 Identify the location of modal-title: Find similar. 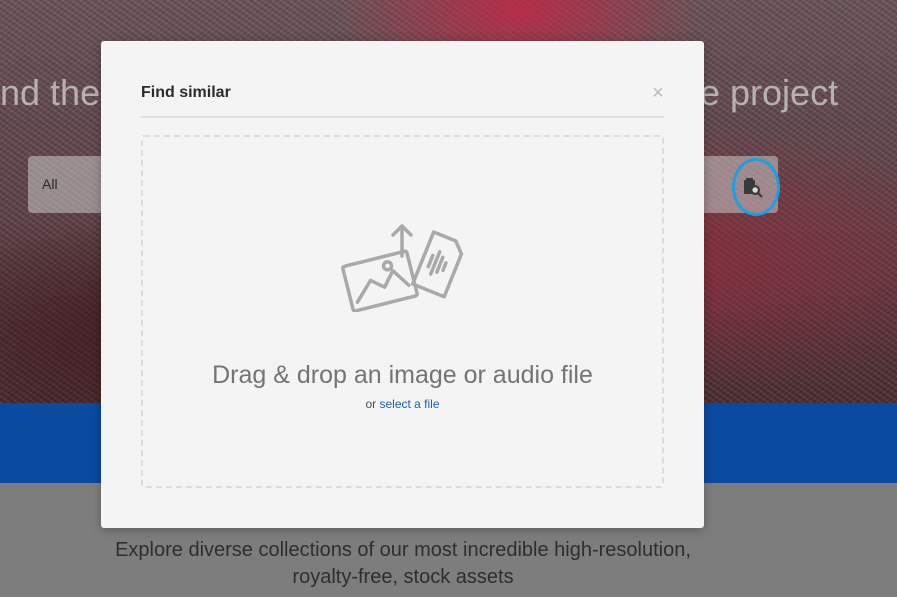
(186, 92).